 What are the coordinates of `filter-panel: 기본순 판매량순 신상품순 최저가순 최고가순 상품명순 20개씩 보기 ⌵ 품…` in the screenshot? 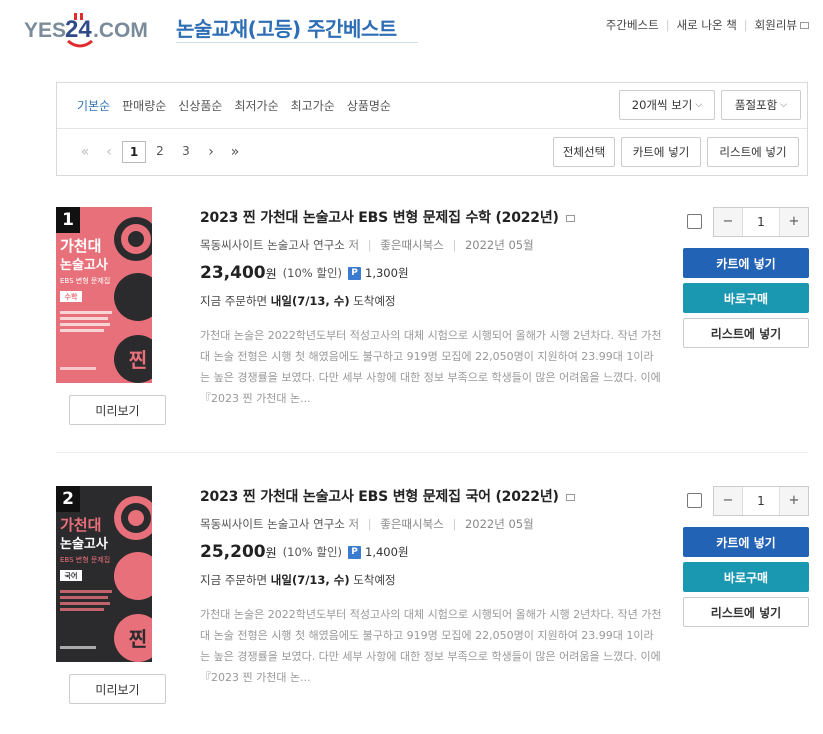 It's located at (432, 129).